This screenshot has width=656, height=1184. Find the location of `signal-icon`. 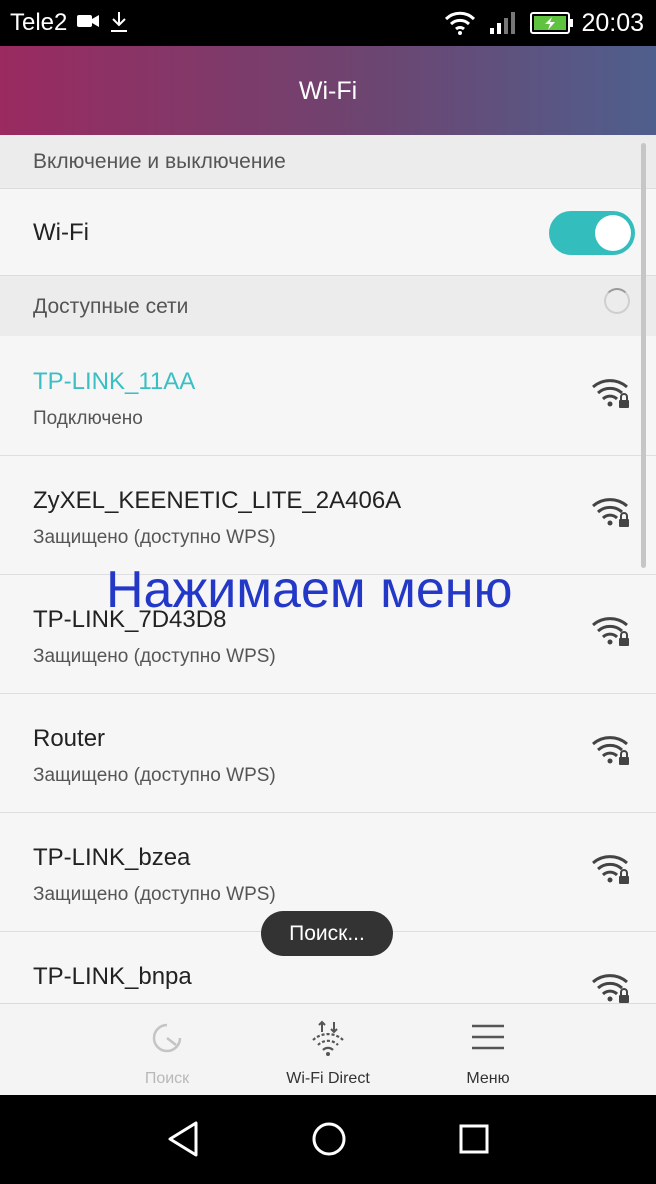

signal-icon is located at coordinates (503, 25).